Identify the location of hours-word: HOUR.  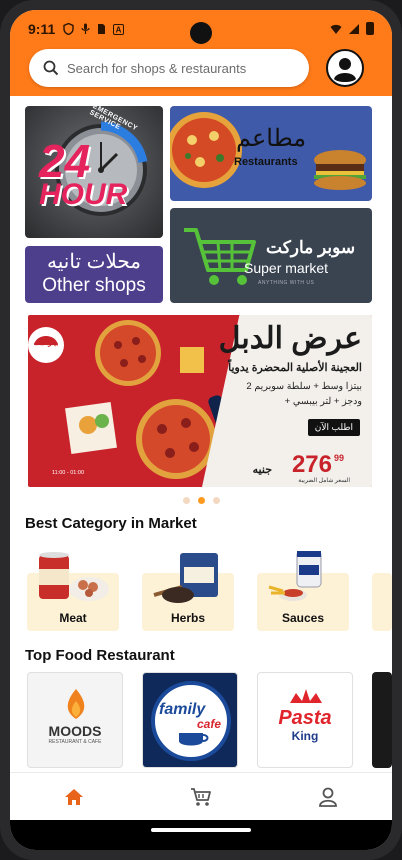
(83, 194).